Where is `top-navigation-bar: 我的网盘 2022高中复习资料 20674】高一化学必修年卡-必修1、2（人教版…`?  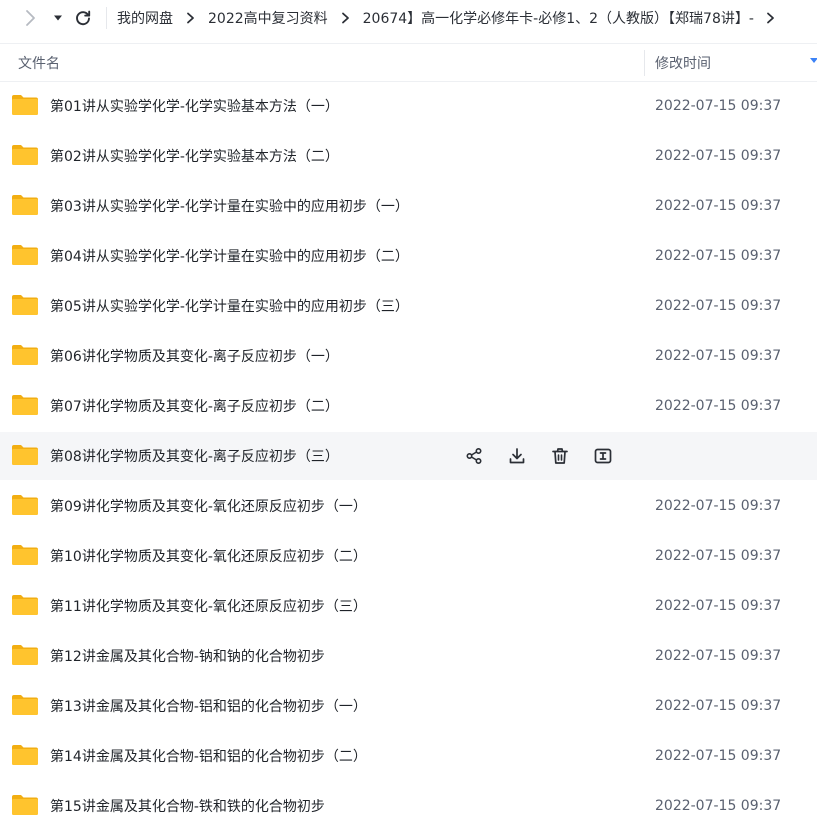
top-navigation-bar: 我的网盘 2022高中复习资料 20674】高一化学必修年卡-必修1、2（人教版… is located at coordinates (408, 18).